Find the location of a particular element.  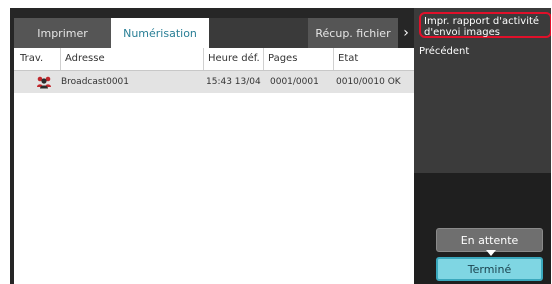

tab-scan-label: Numérisation is located at coordinates (160, 33).